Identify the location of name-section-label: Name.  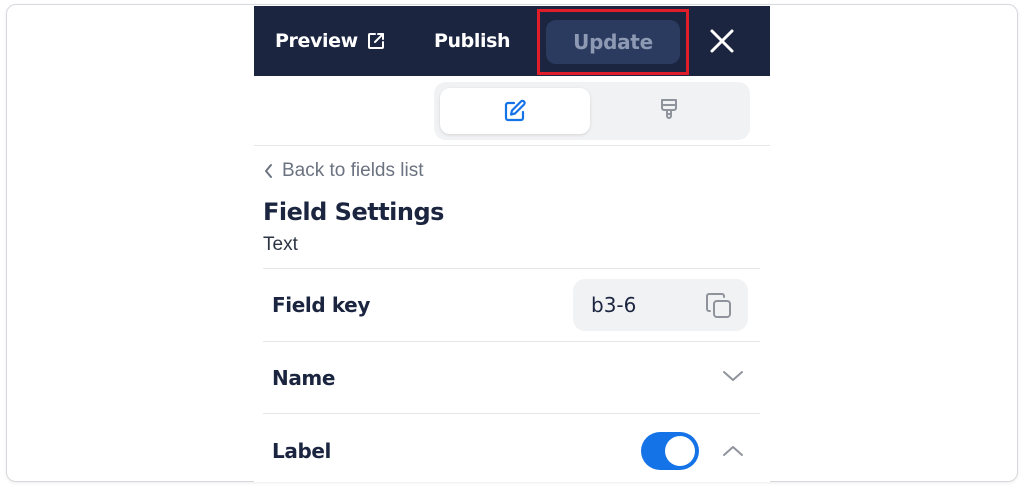
(303, 378).